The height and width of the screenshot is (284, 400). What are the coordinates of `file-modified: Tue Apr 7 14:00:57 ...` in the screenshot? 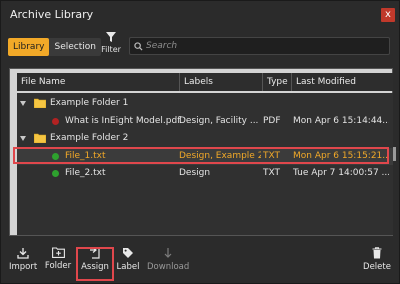 It's located at (341, 173).